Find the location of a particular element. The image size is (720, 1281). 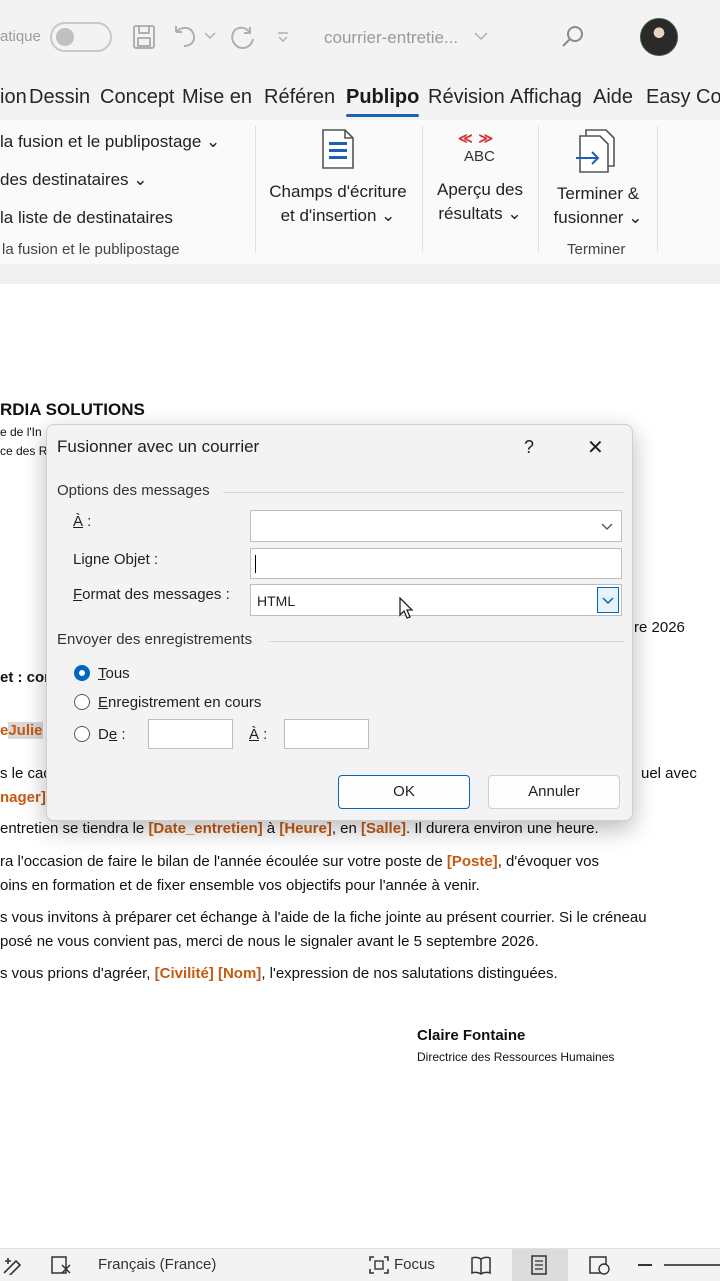

abc-icon: ABC is located at coordinates (479, 156).